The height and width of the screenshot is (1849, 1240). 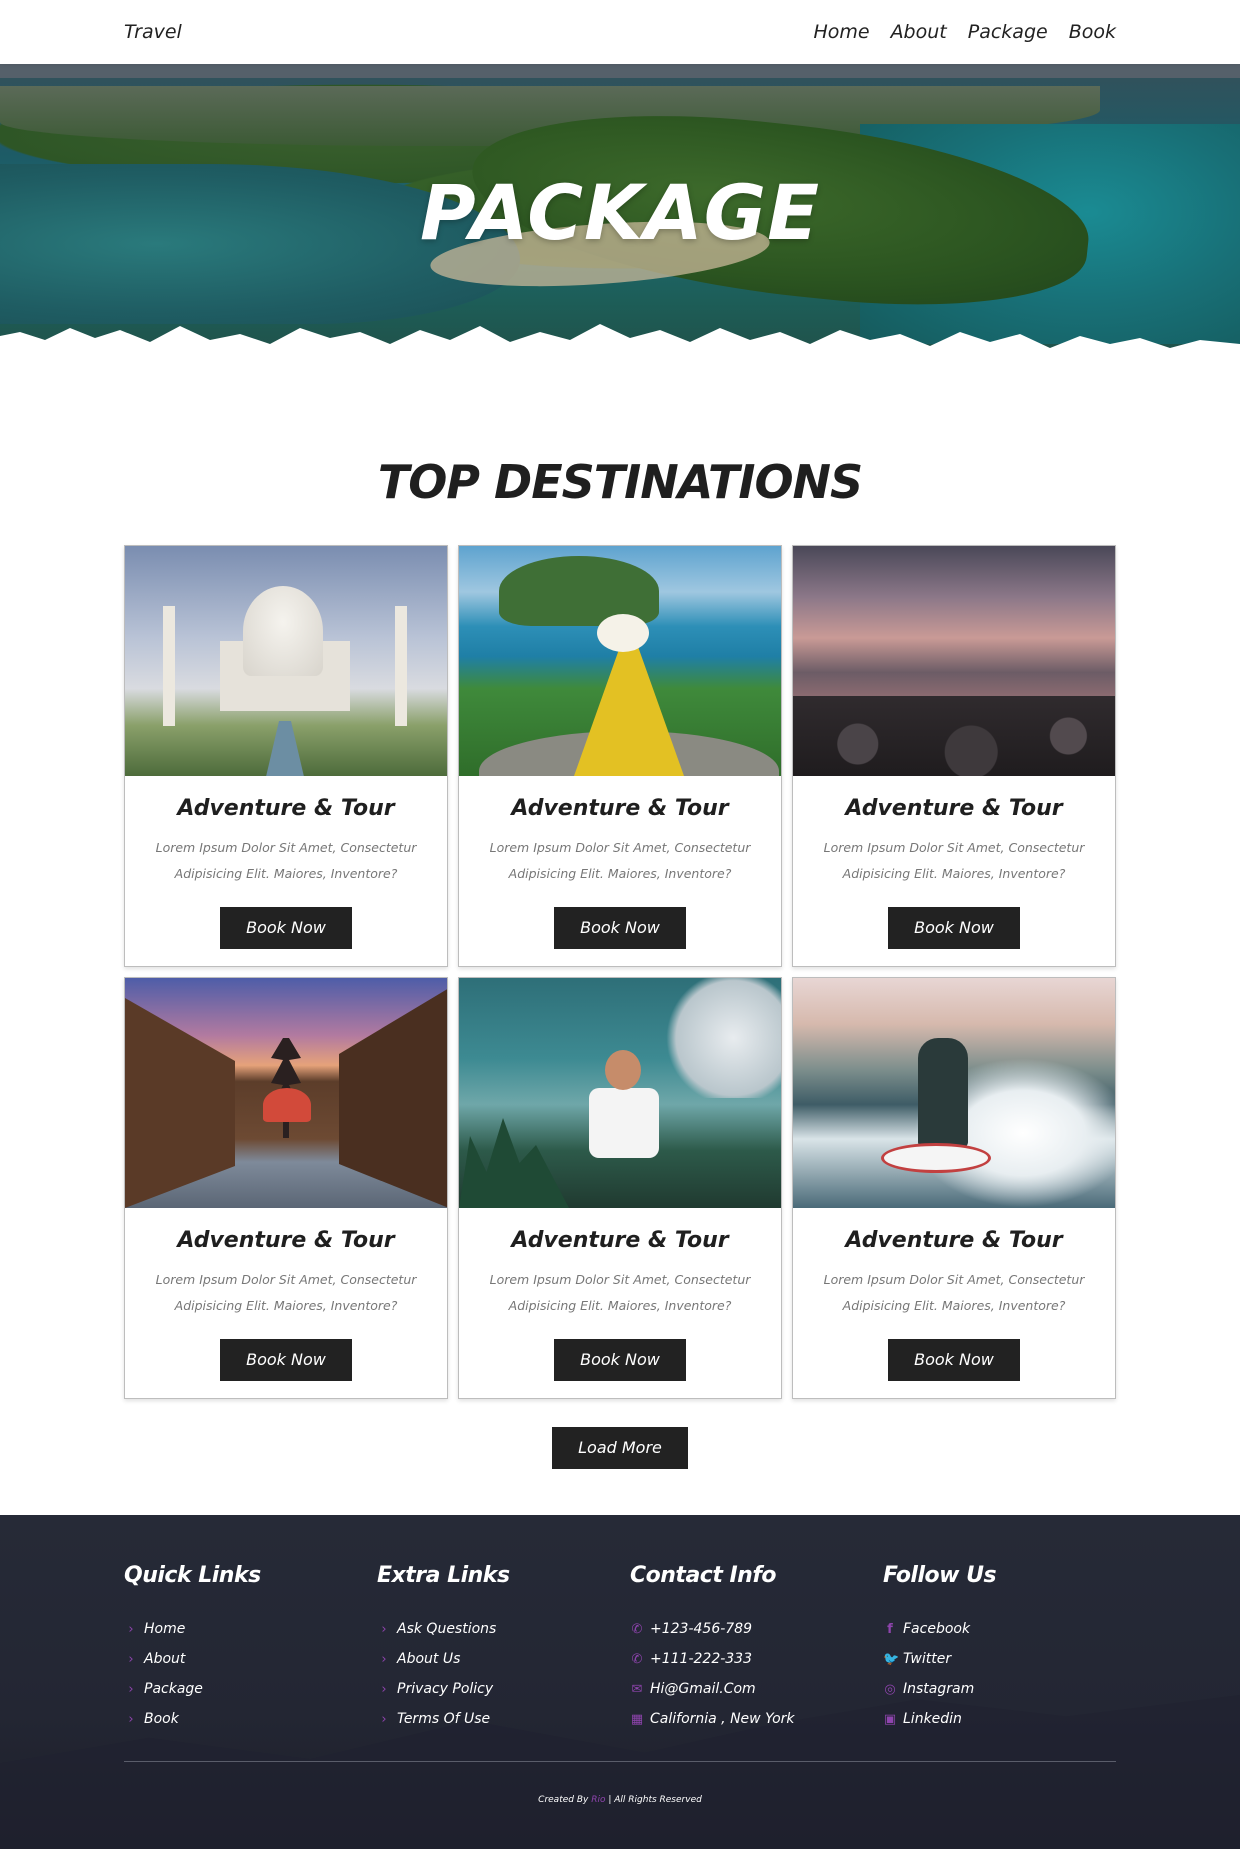 What do you see at coordinates (701, 1659) in the screenshot?
I see `contact-label: +111-222-333` at bounding box center [701, 1659].